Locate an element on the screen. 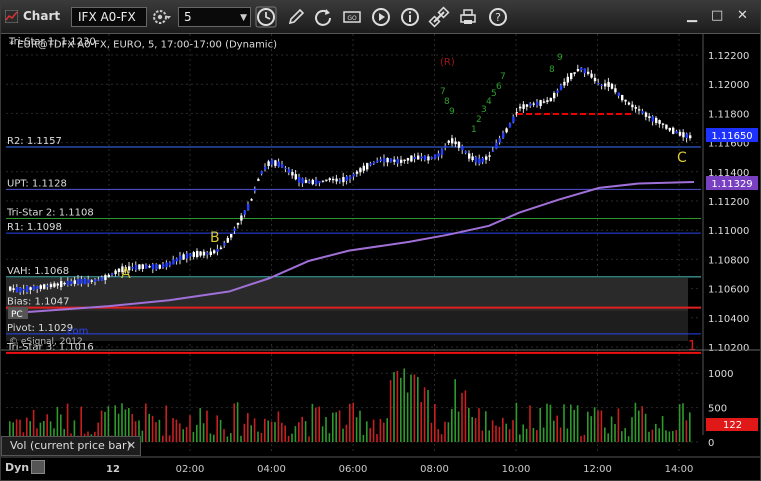 The height and width of the screenshot is (481, 761). esignal-watermark: © eSignal, 2012 is located at coordinates (46, 342).